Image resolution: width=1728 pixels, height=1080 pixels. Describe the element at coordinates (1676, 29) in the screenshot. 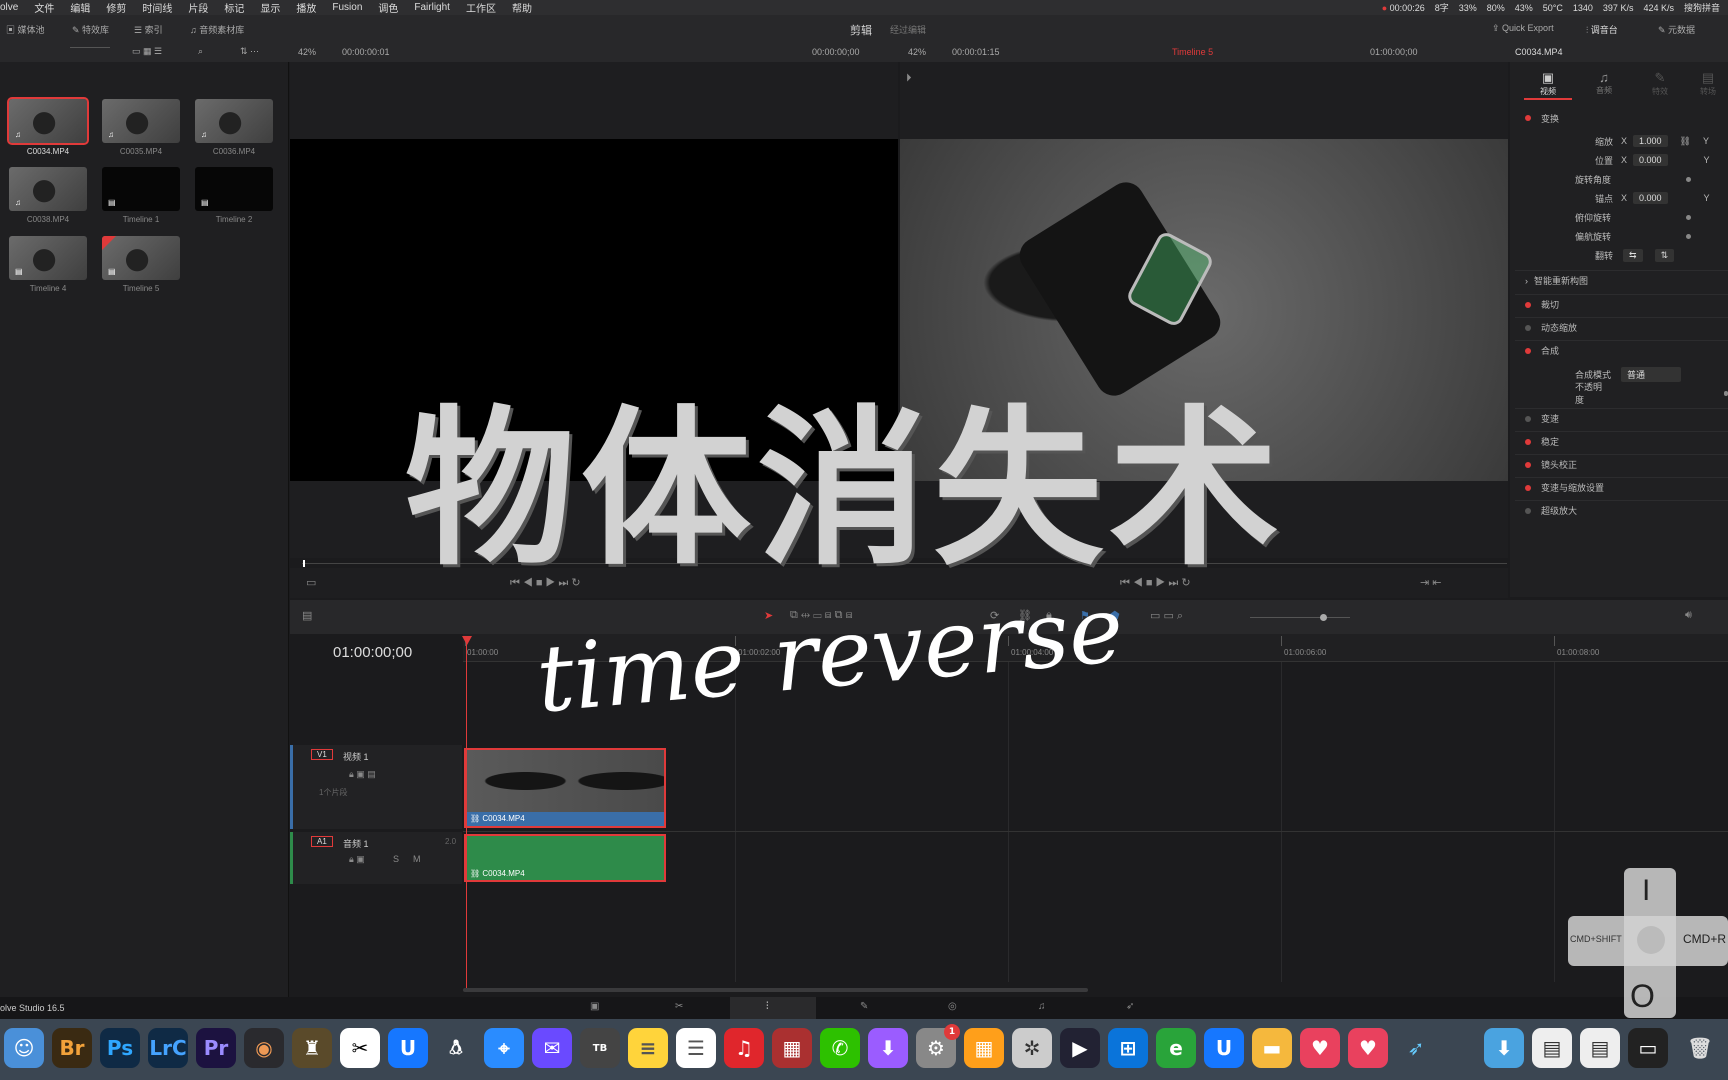

I see `metadata-button: ✎ 元数据` at that location.